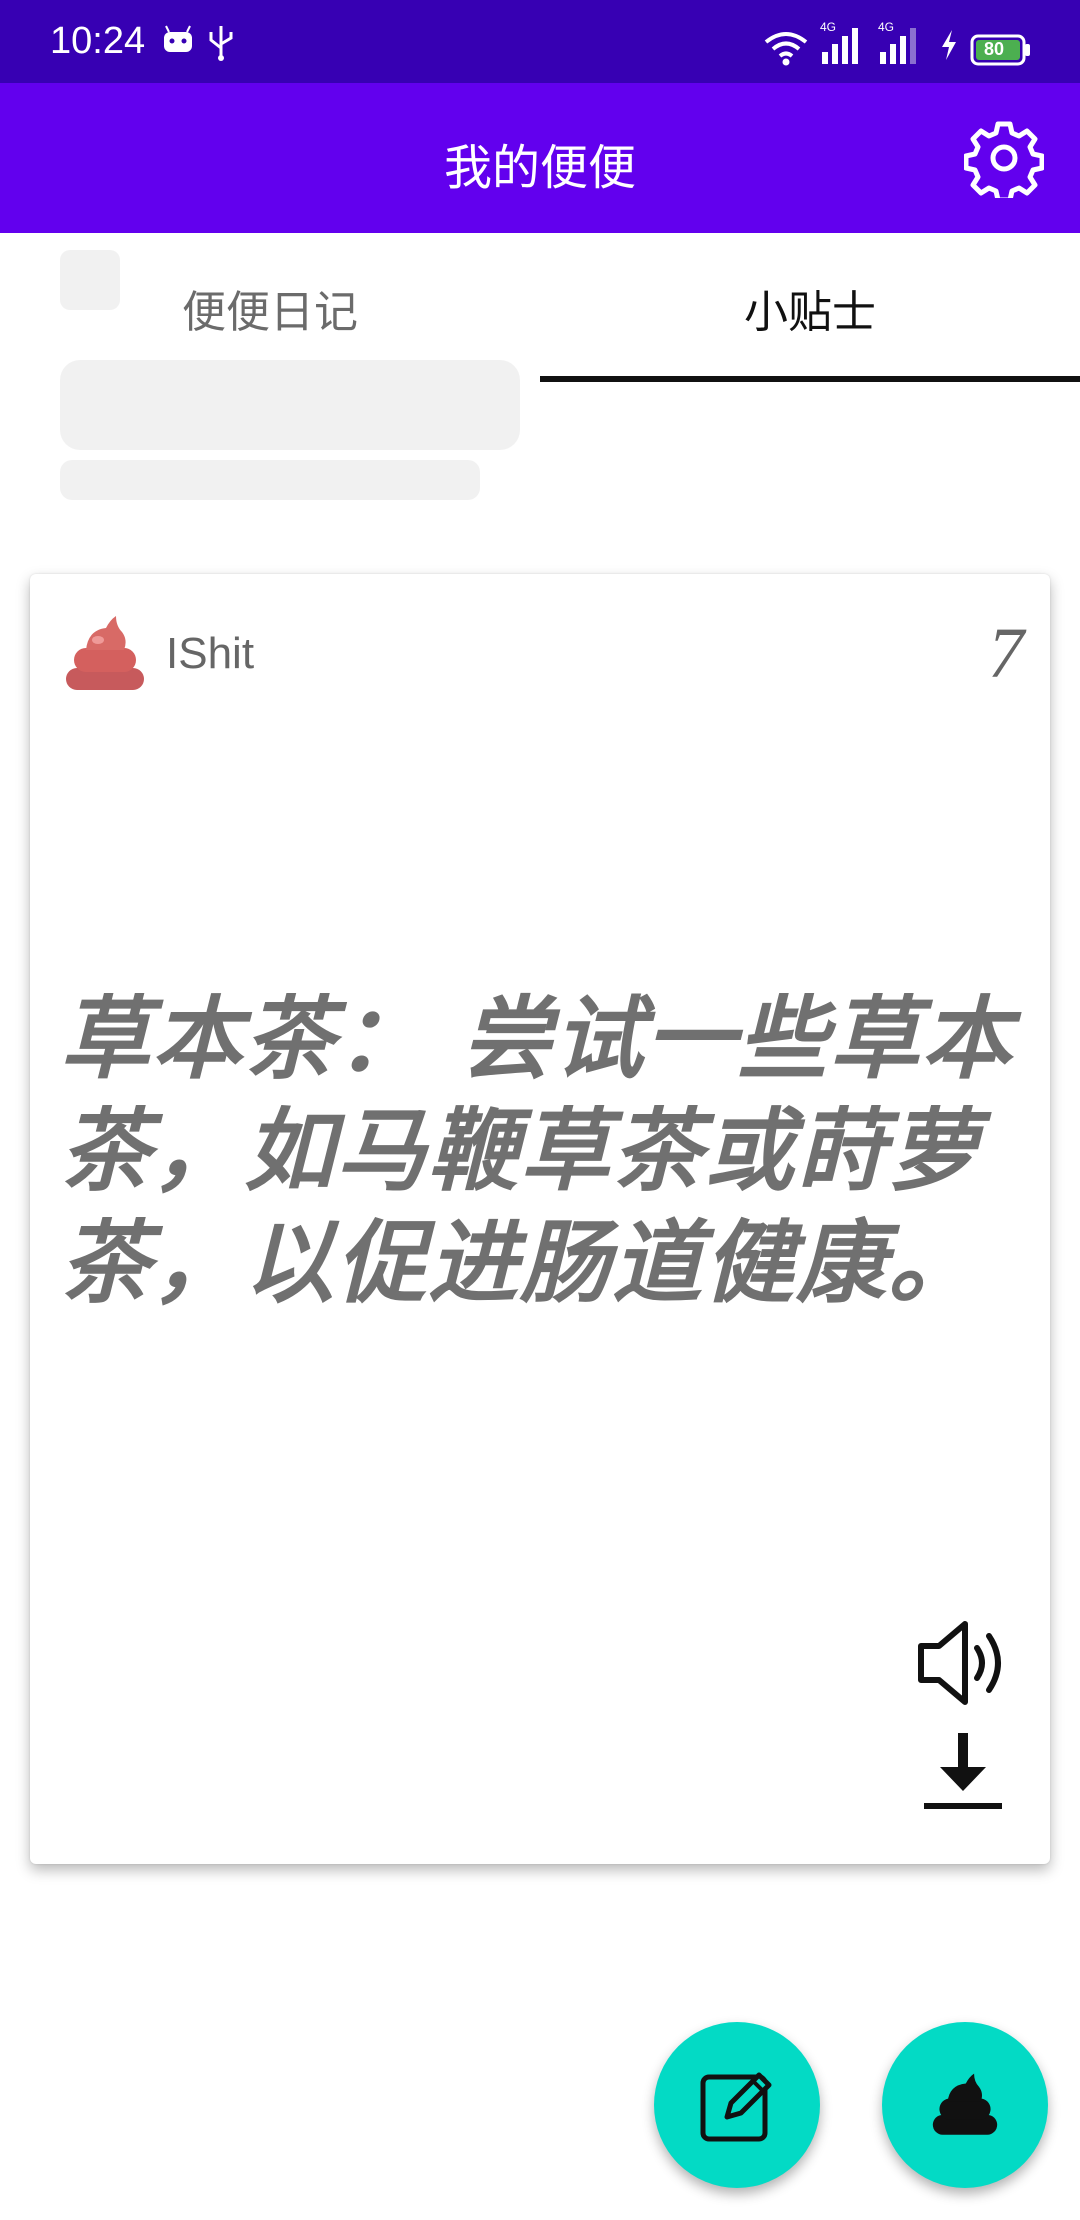  I want to click on app-bar: 我的便便, so click(540, 158).